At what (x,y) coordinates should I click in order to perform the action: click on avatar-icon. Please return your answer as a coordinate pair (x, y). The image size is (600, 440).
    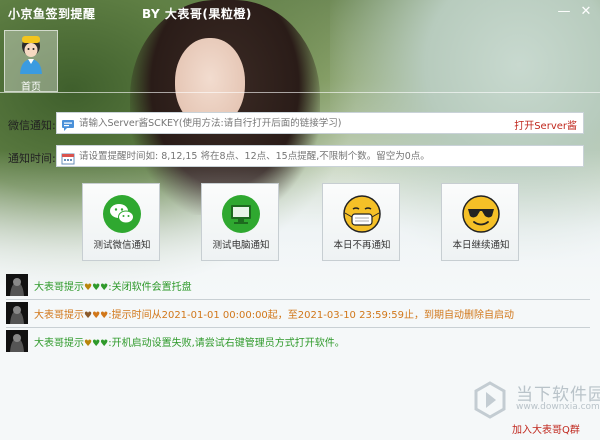
    Looking at the image, I should click on (31, 56).